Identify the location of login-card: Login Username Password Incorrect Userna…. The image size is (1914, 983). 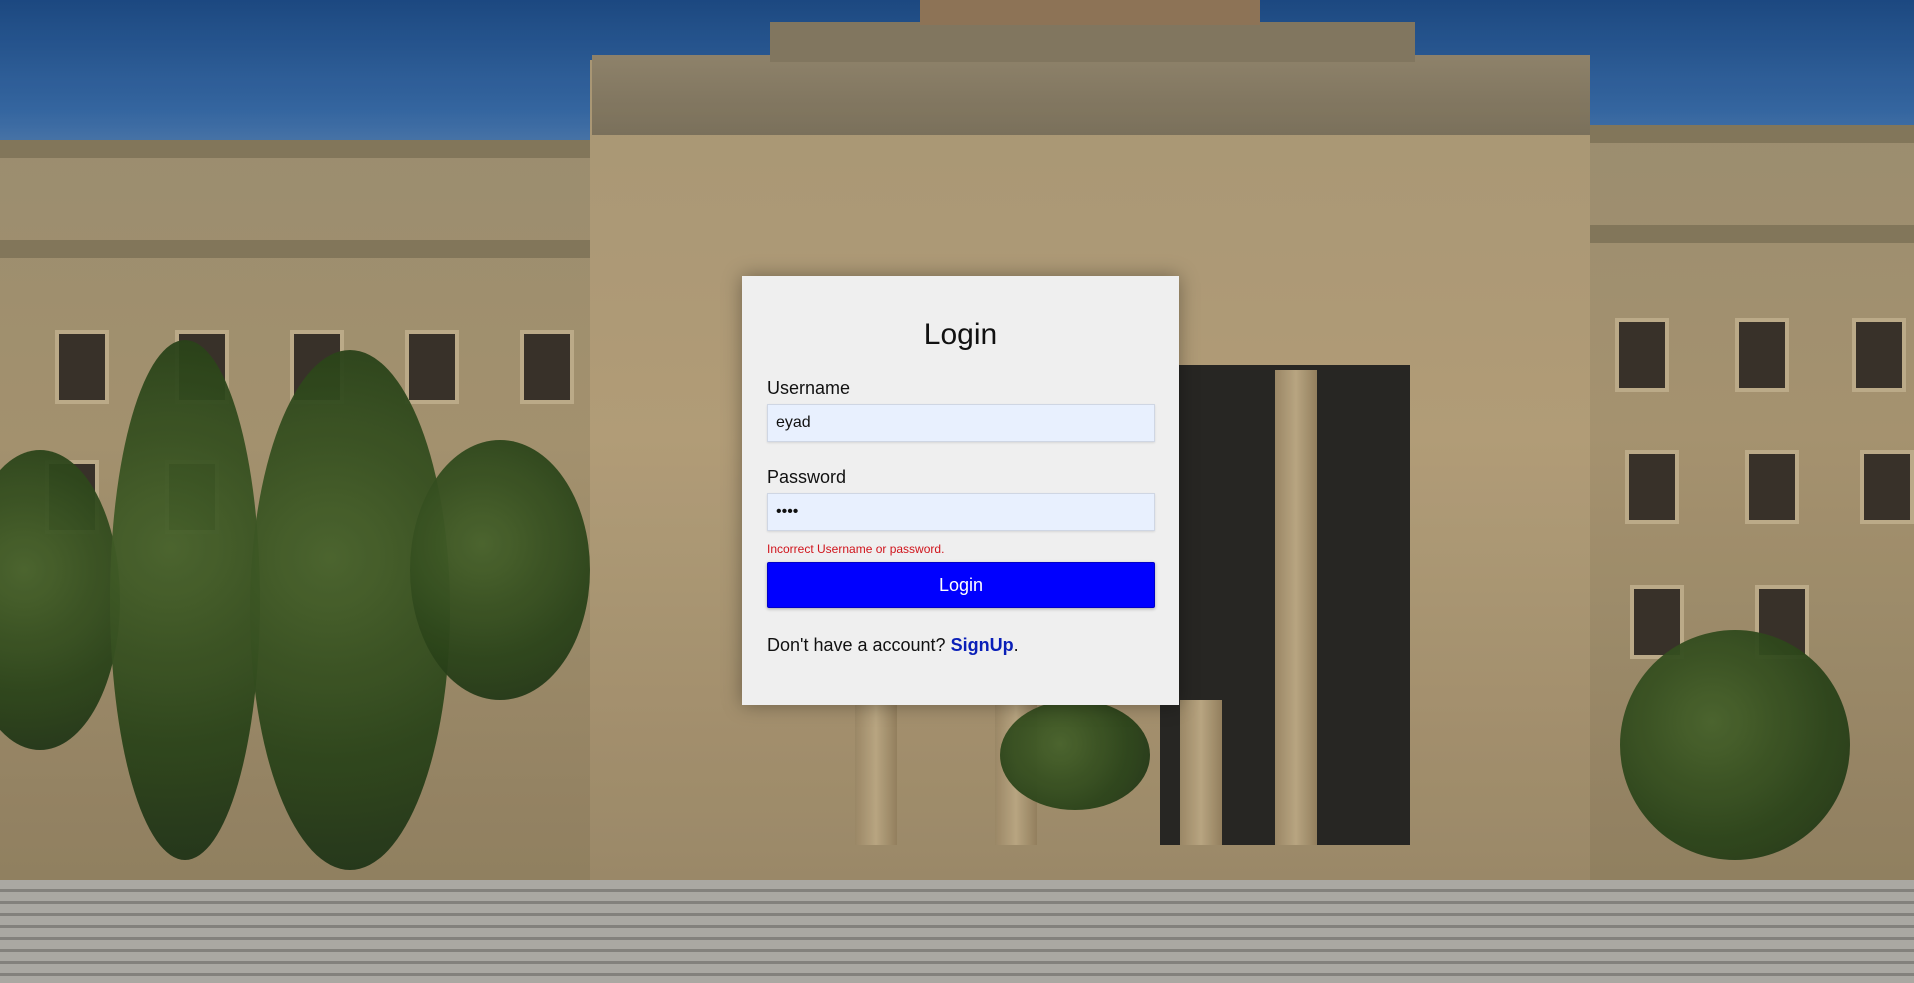
(960, 490).